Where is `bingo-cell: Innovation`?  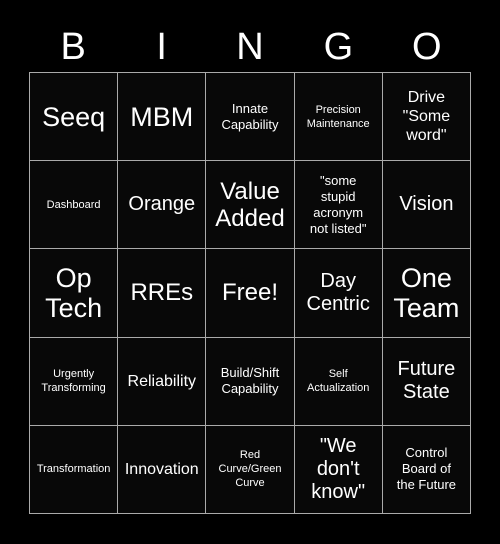 bingo-cell: Innovation is located at coordinates (162, 469).